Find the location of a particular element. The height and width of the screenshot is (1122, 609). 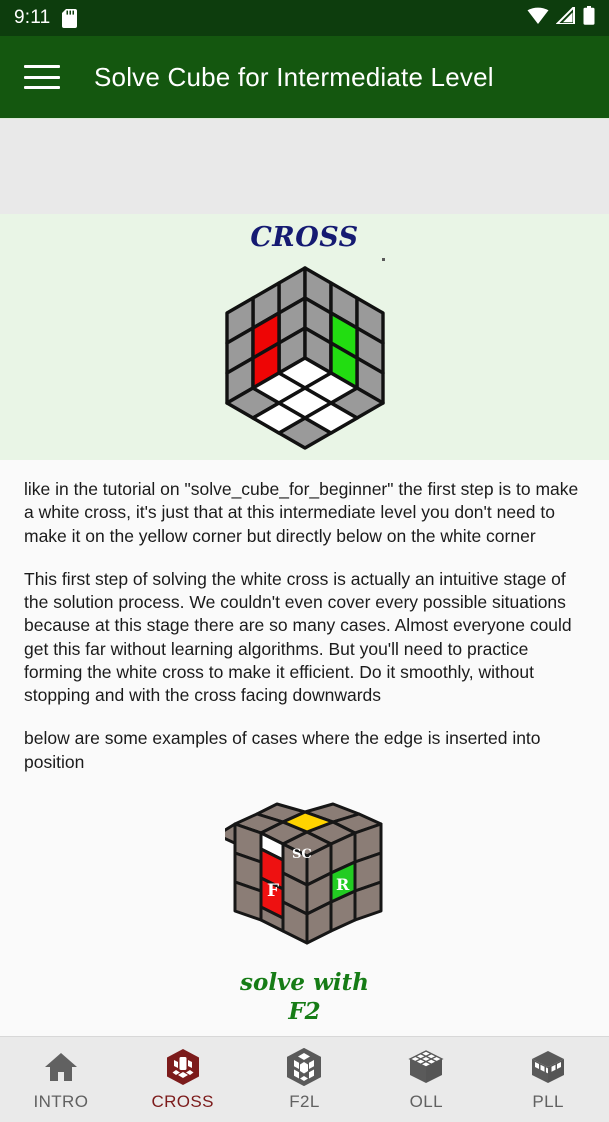

nav-label-oll: OLL is located at coordinates (426, 1101).